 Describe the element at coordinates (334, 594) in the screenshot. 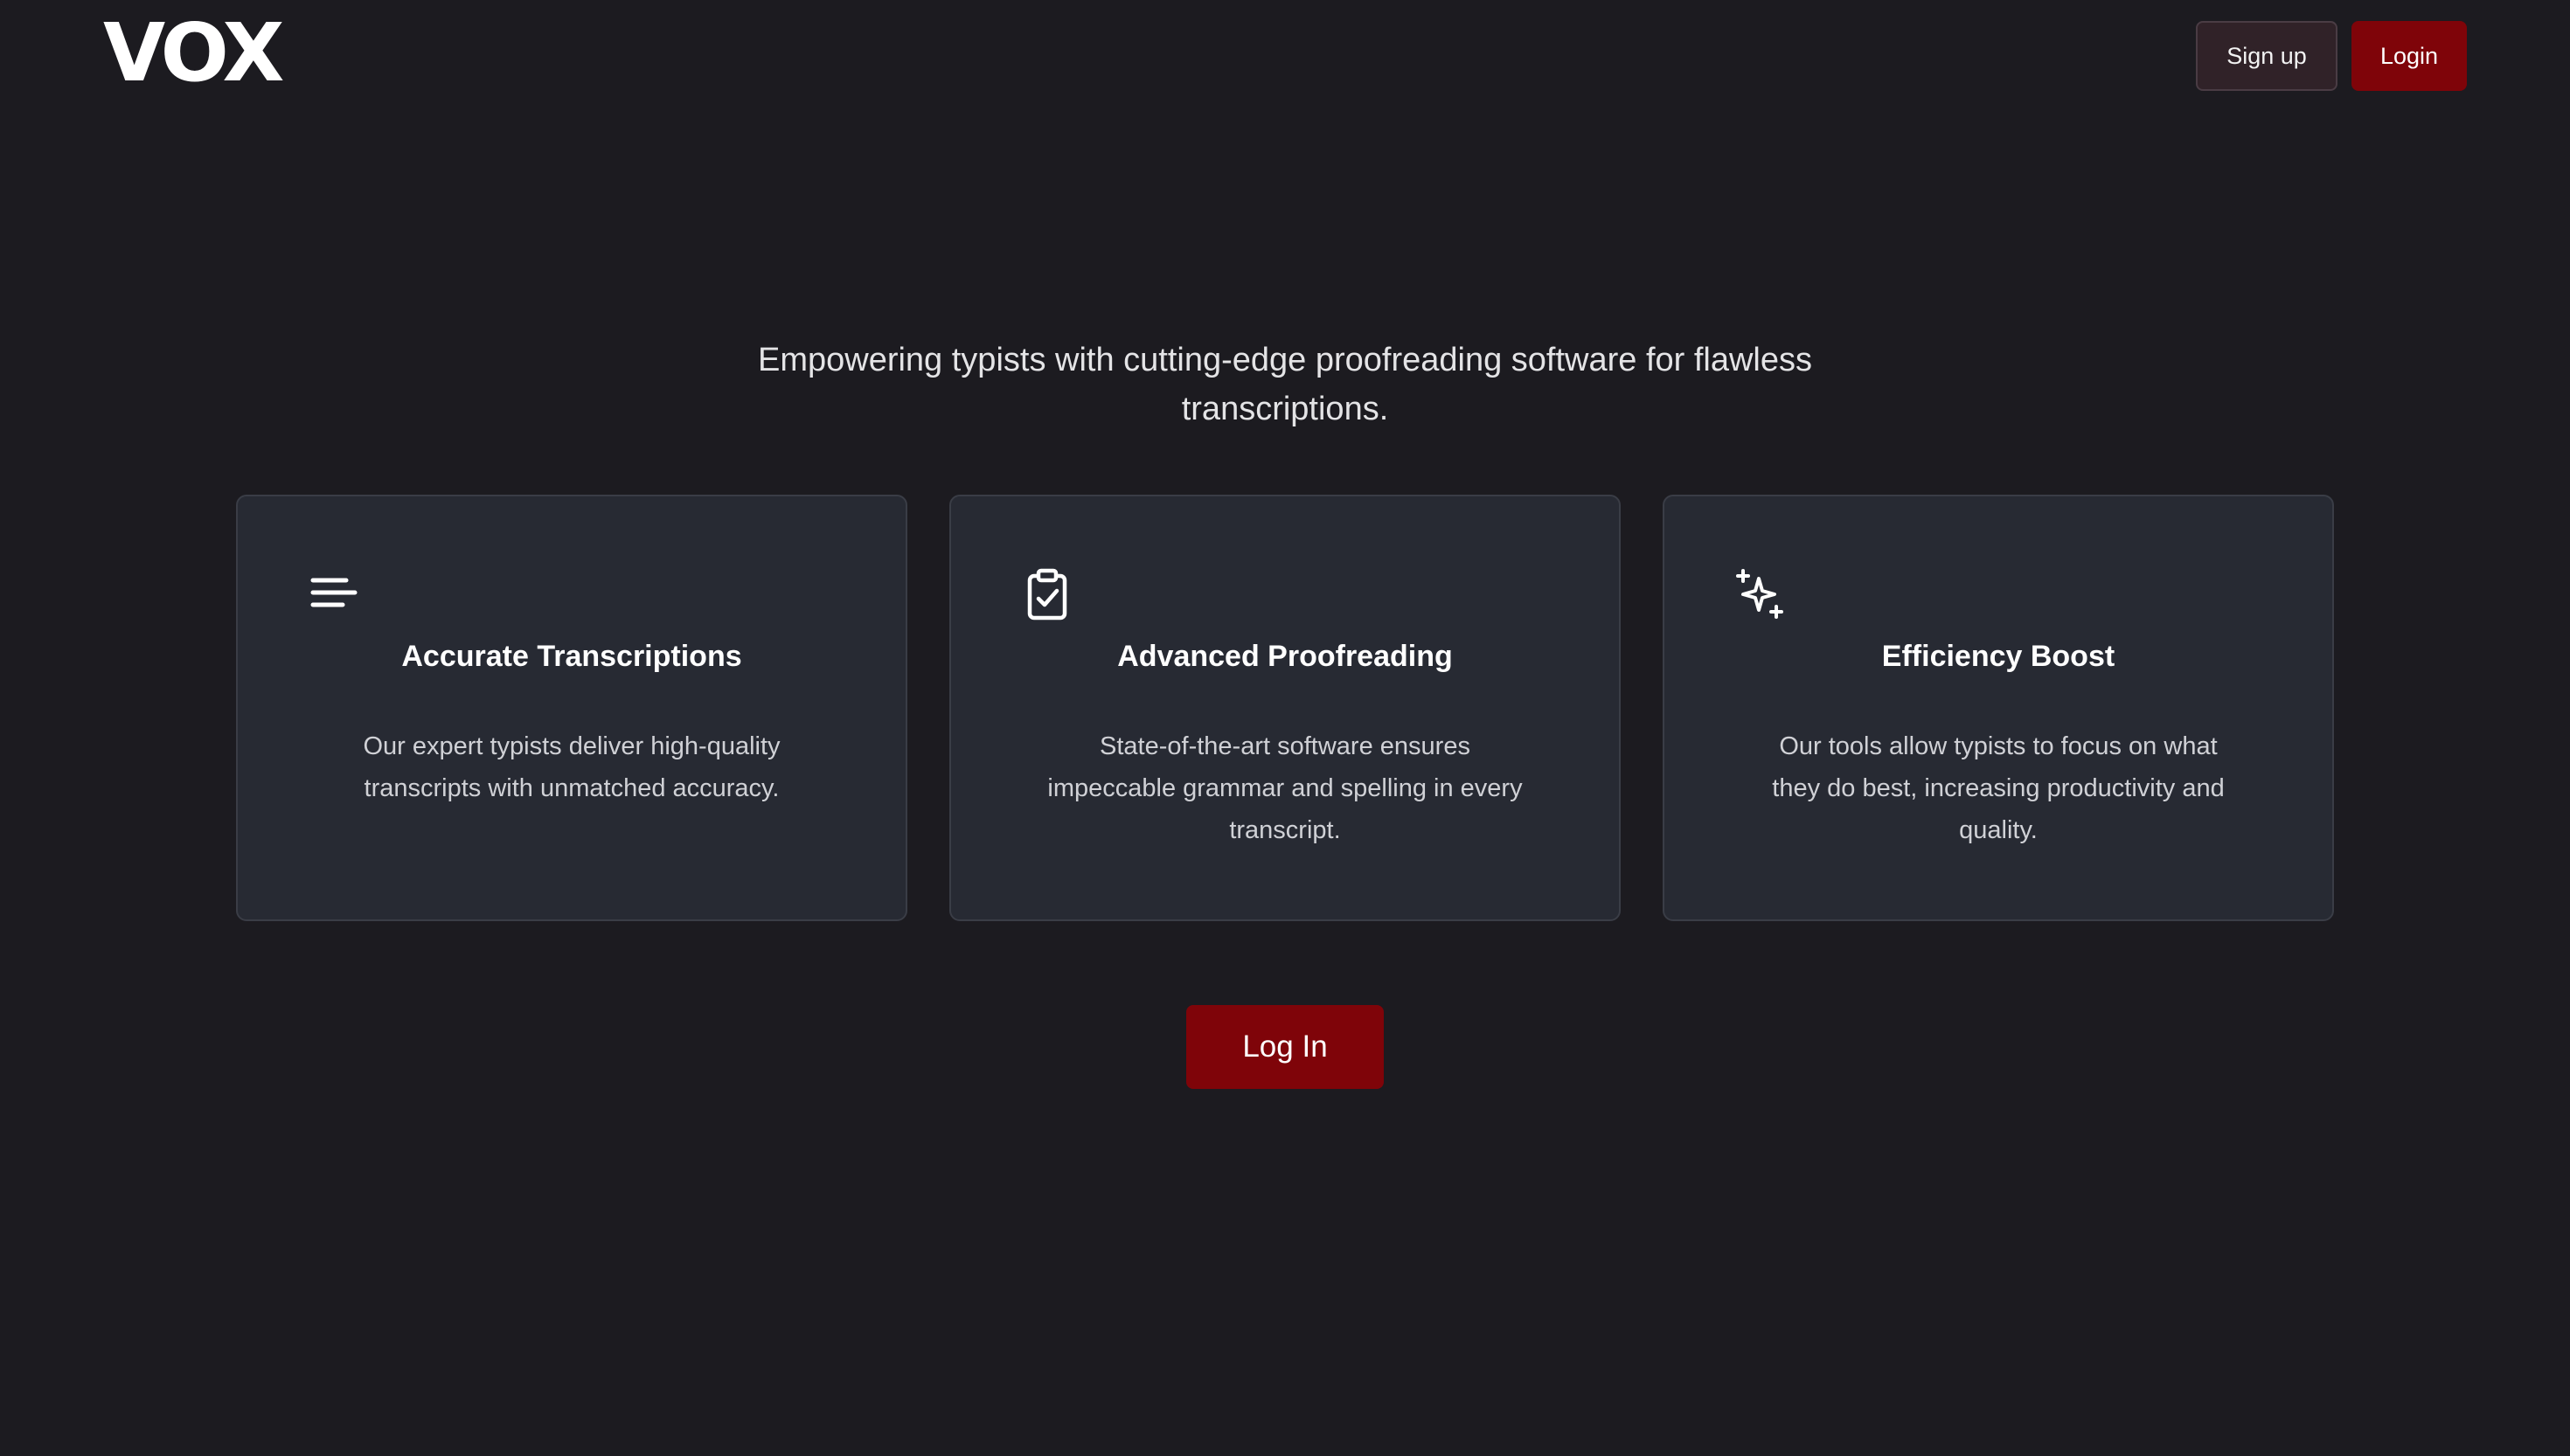

I see `text-lines-icon` at that location.